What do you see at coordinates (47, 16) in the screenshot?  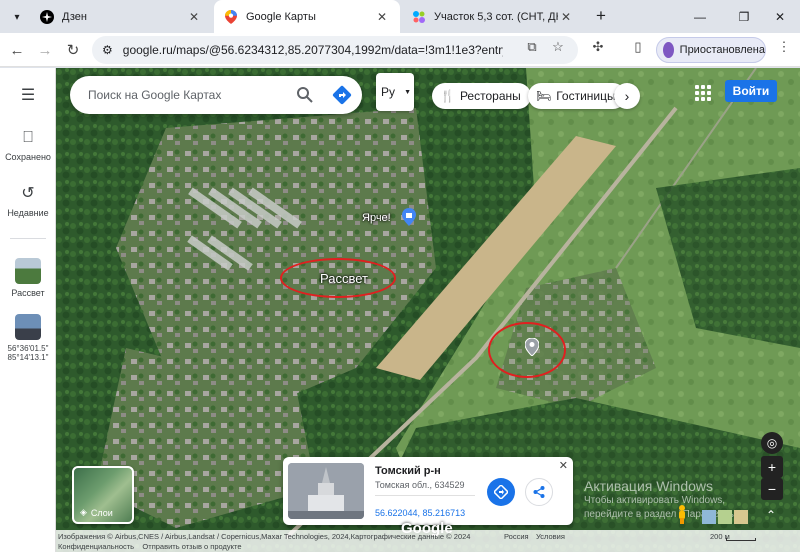 I see `dzen-icon` at bounding box center [47, 16].